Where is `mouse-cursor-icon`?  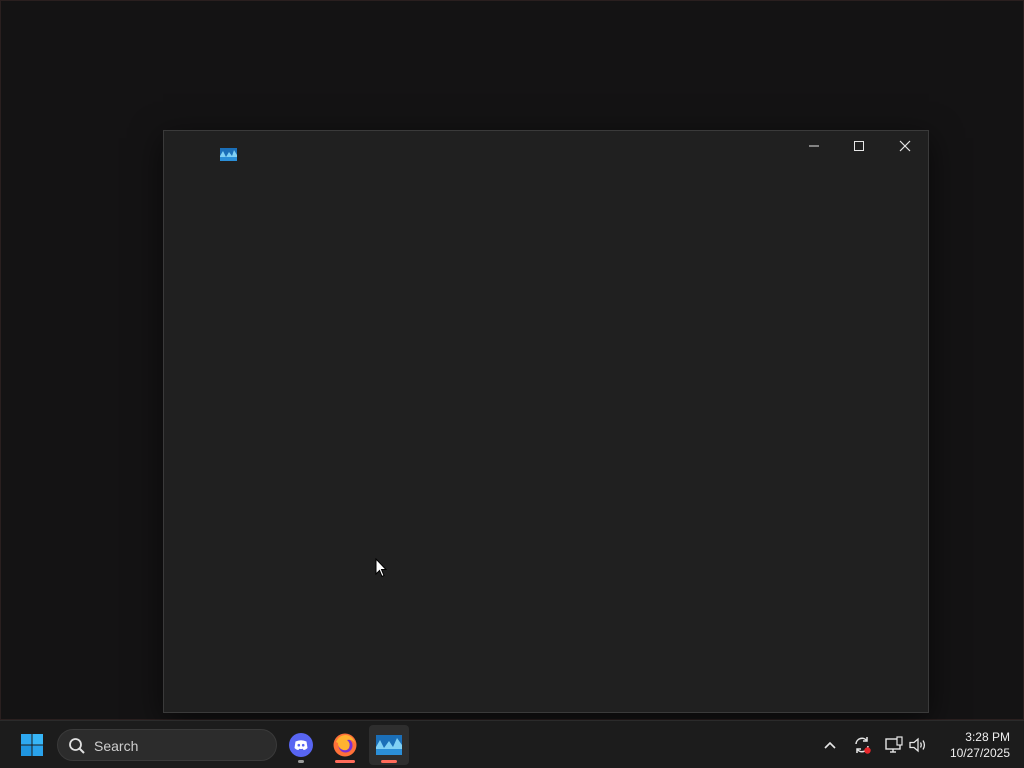
mouse-cursor-icon is located at coordinates (381, 567).